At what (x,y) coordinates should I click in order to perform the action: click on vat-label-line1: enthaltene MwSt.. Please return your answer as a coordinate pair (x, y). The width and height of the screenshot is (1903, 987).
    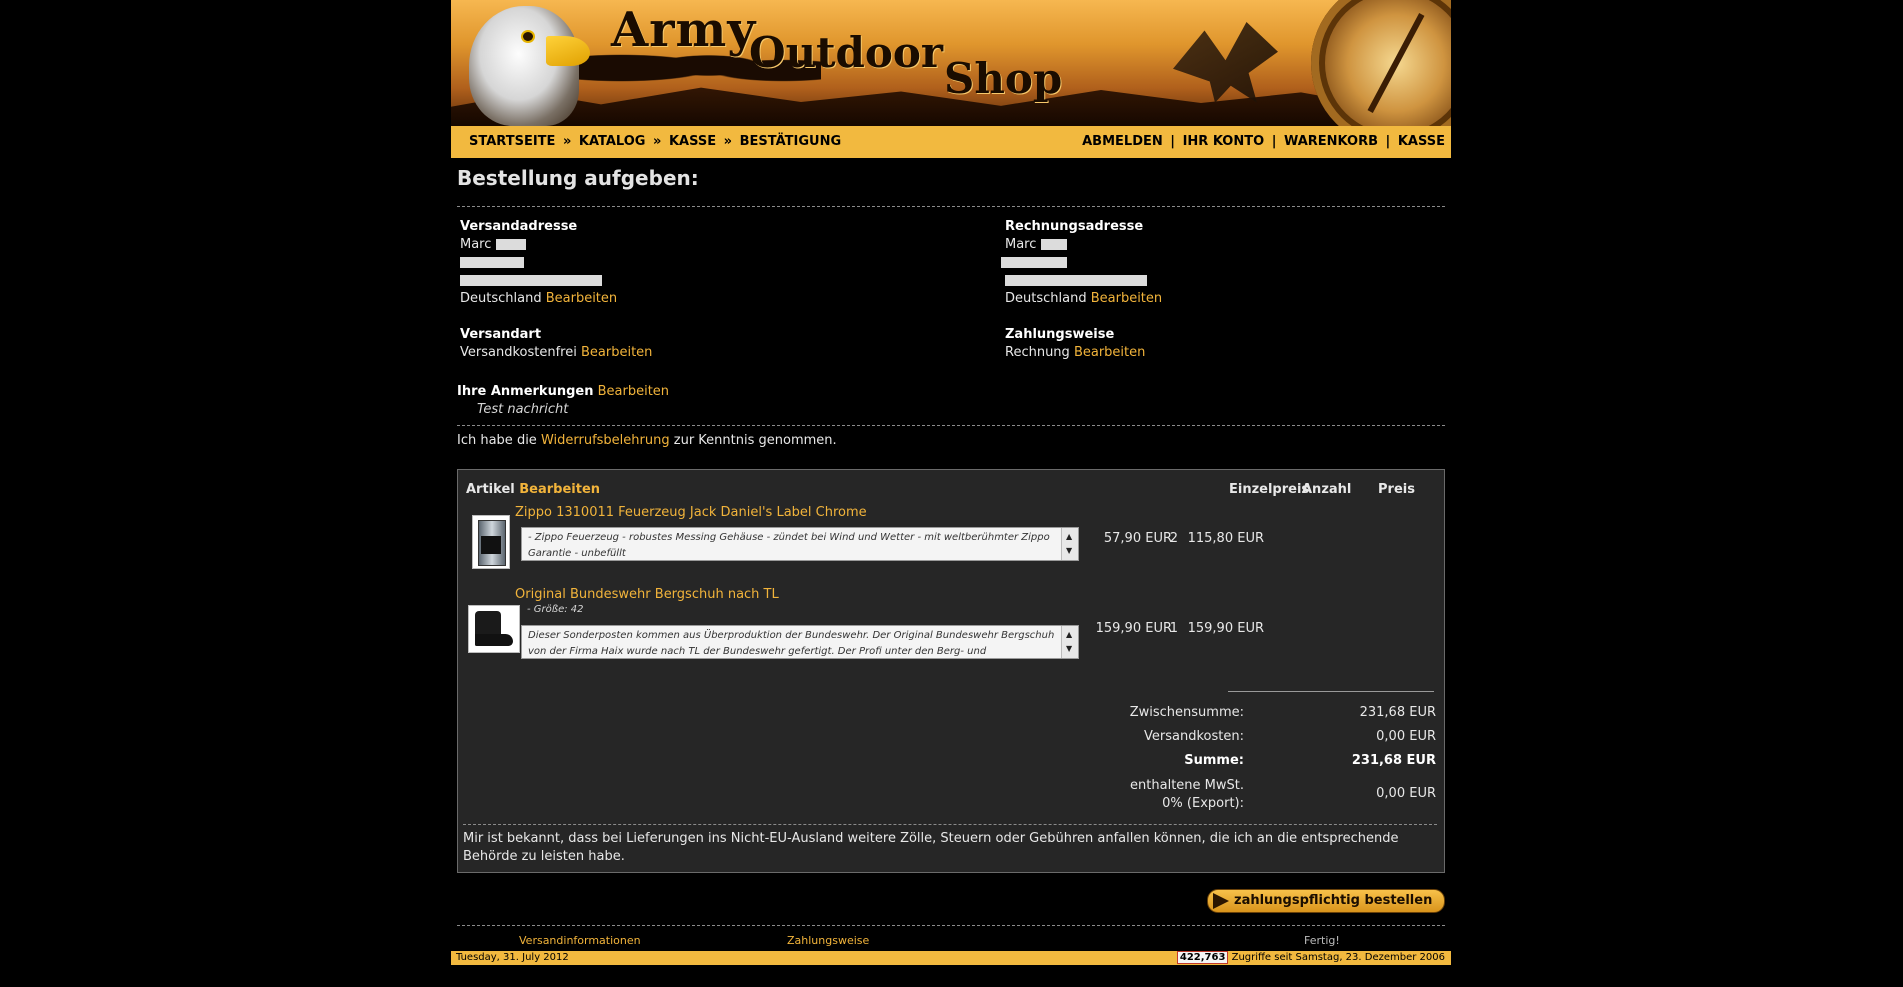
    Looking at the image, I should click on (1187, 785).